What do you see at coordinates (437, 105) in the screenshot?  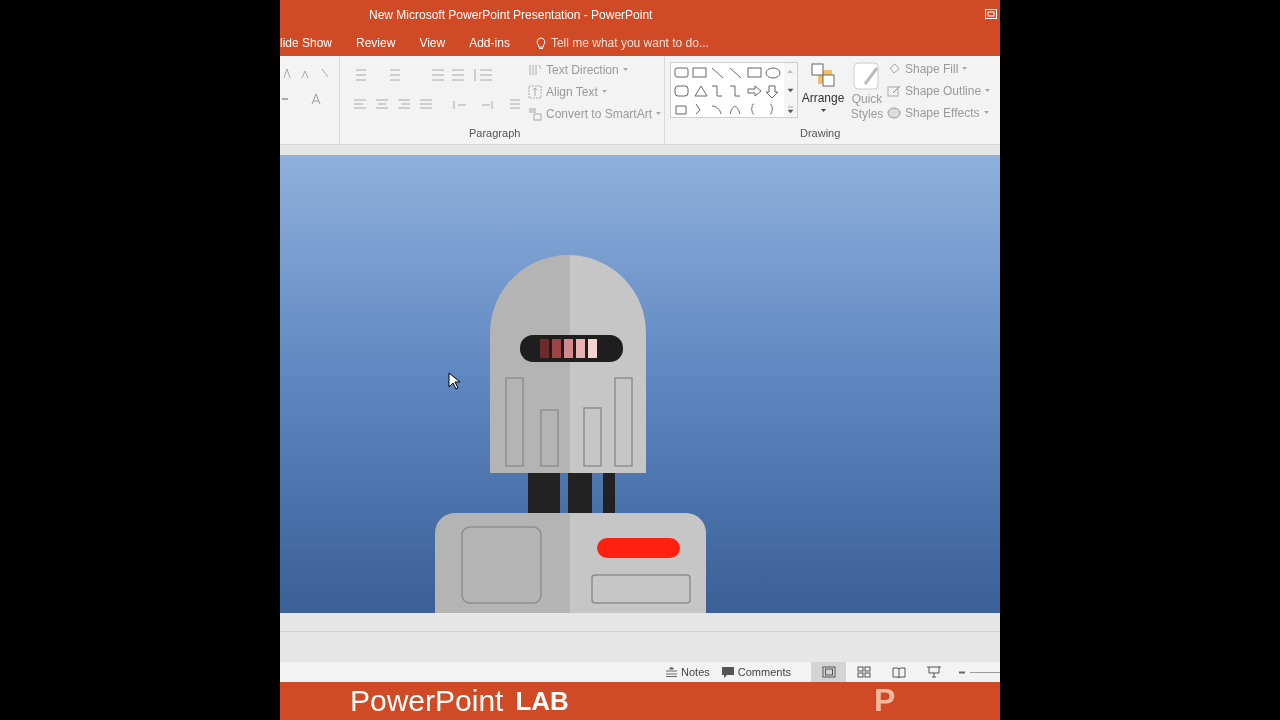 I see `align-icon` at bounding box center [437, 105].